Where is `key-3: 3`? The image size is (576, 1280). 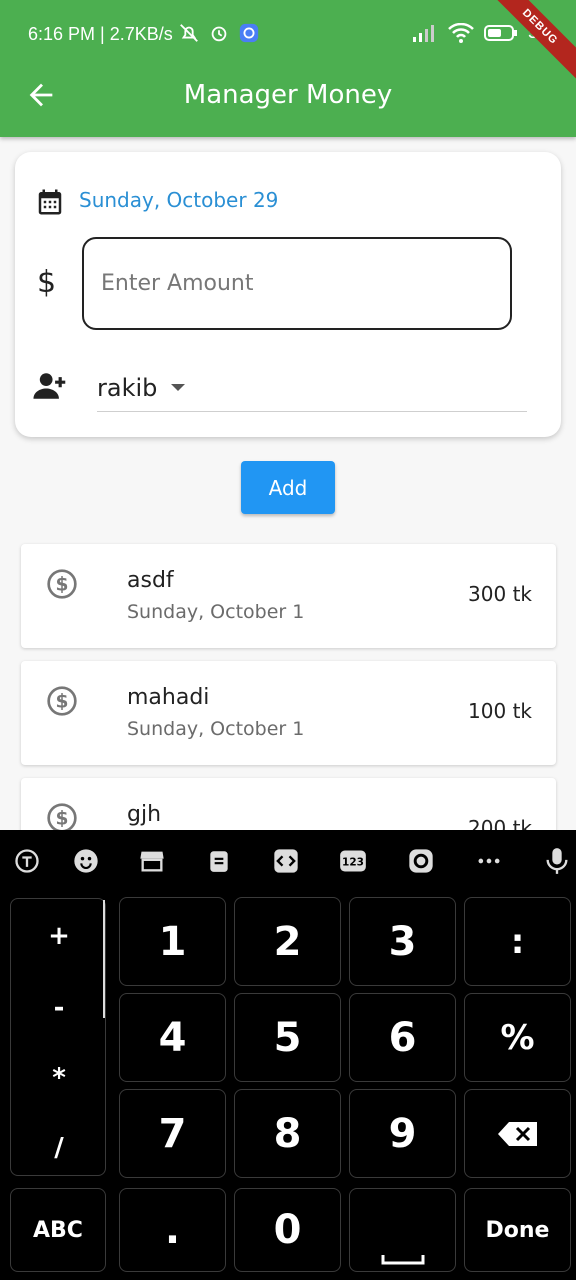
key-3: 3 is located at coordinates (402, 941).